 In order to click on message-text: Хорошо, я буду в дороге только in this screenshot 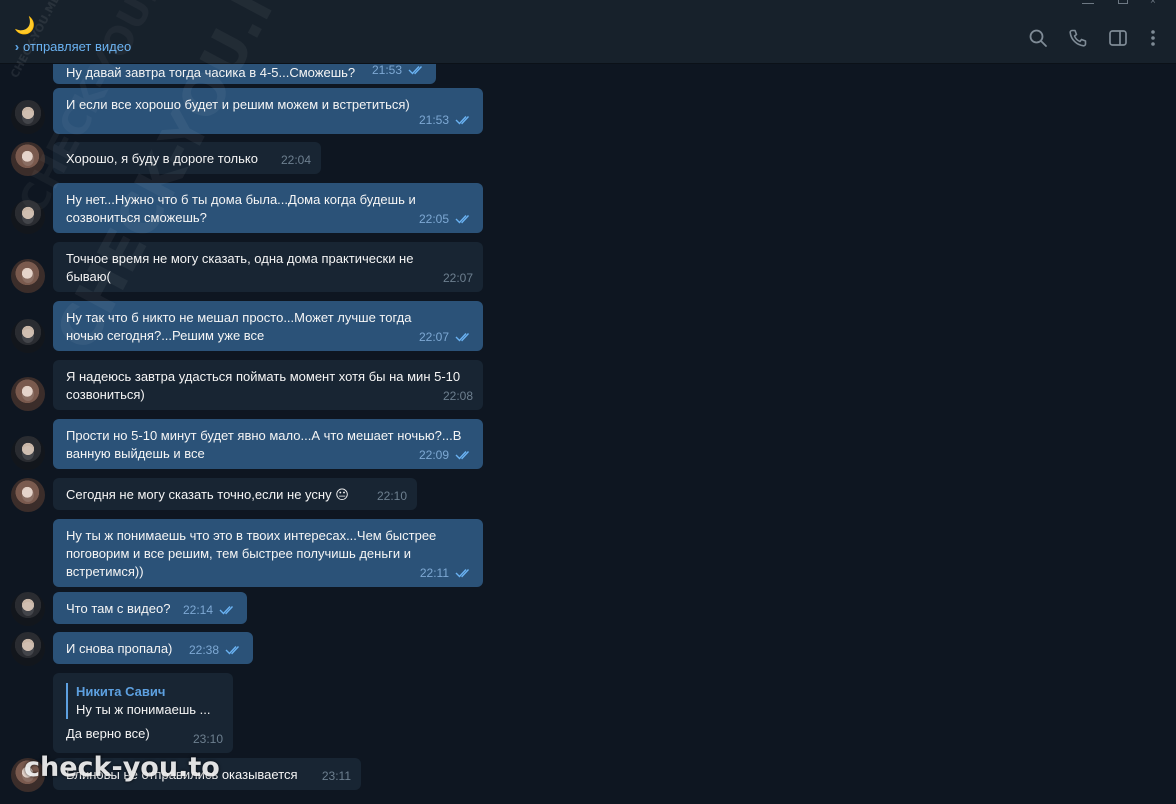, I will do `click(162, 158)`.